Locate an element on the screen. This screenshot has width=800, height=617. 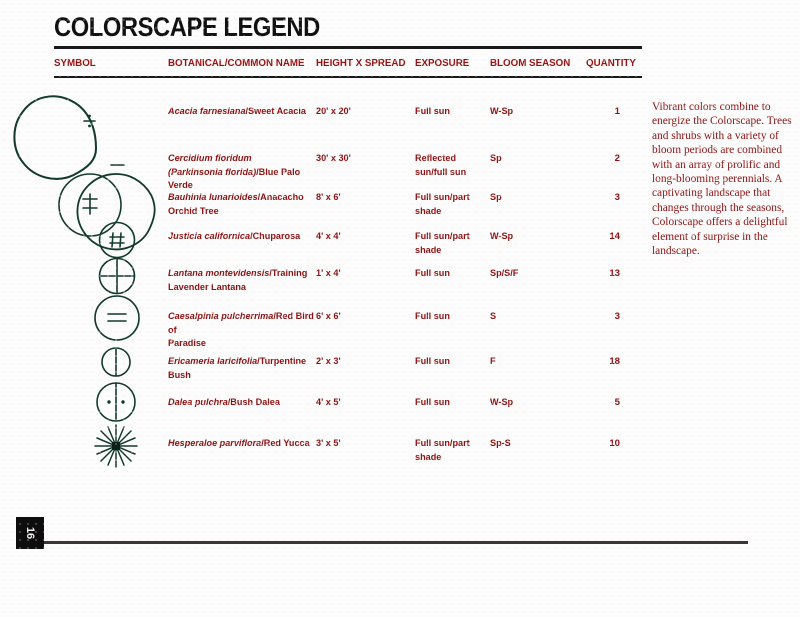
common-name: /Chuparosa is located at coordinates (275, 236).